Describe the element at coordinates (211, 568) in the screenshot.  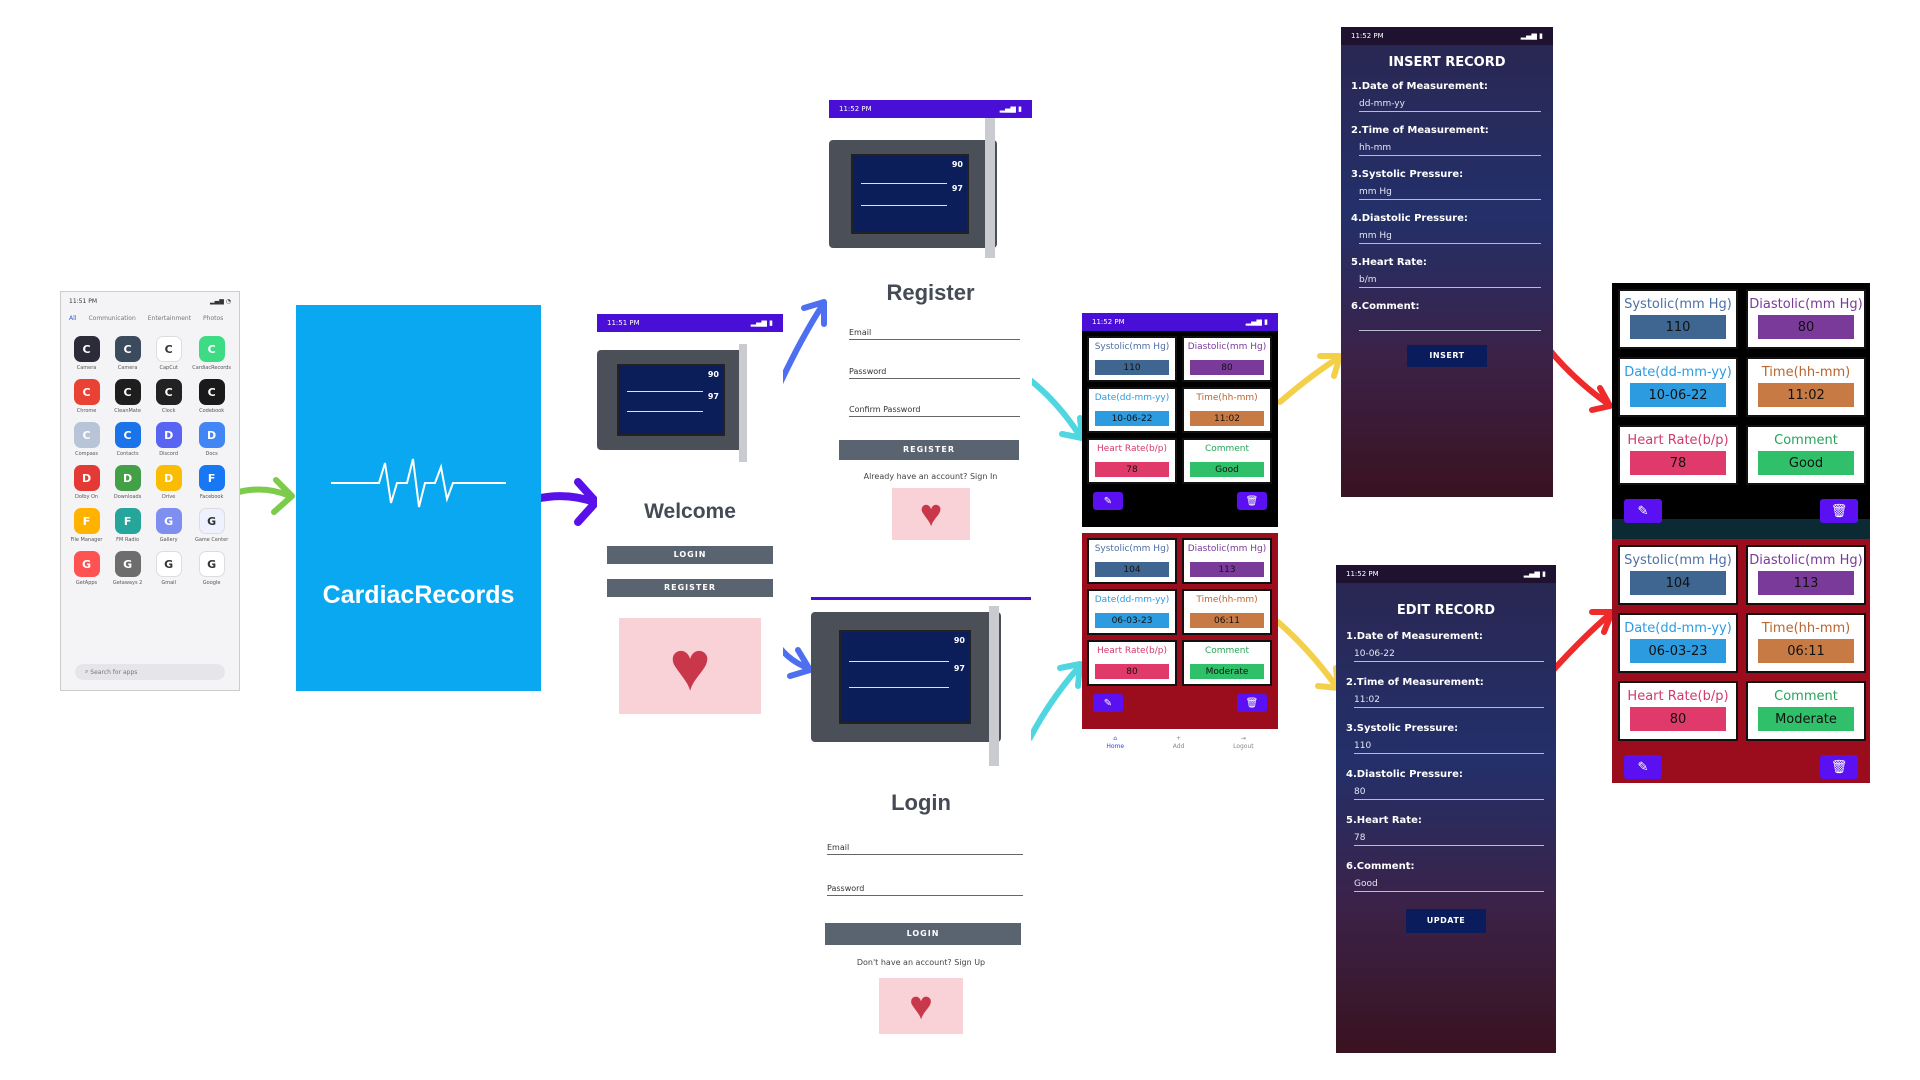
I see `app-item: G Google` at that location.